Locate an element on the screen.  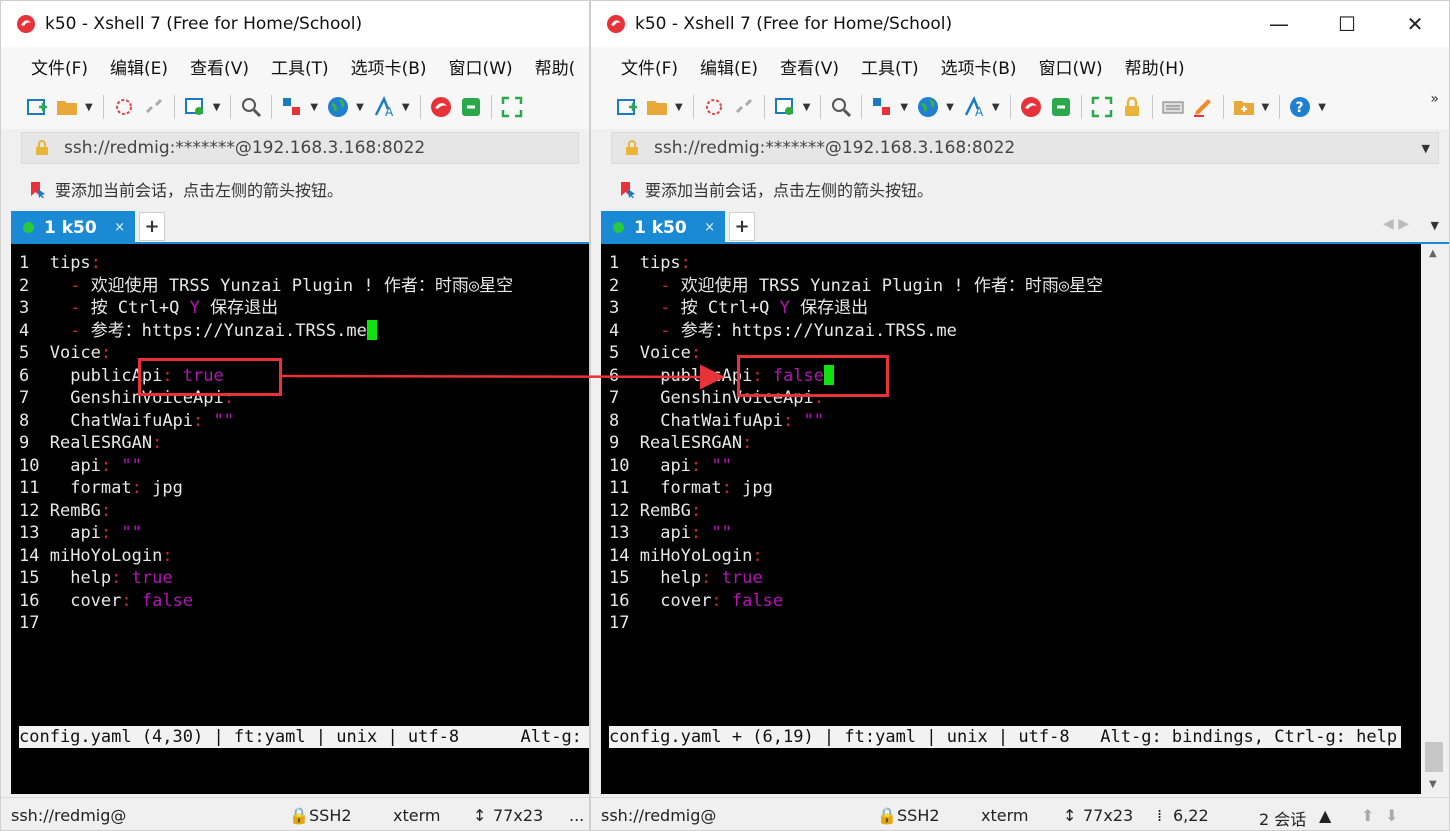
chevron-up-icon: ▲ is located at coordinates (1325, 815).